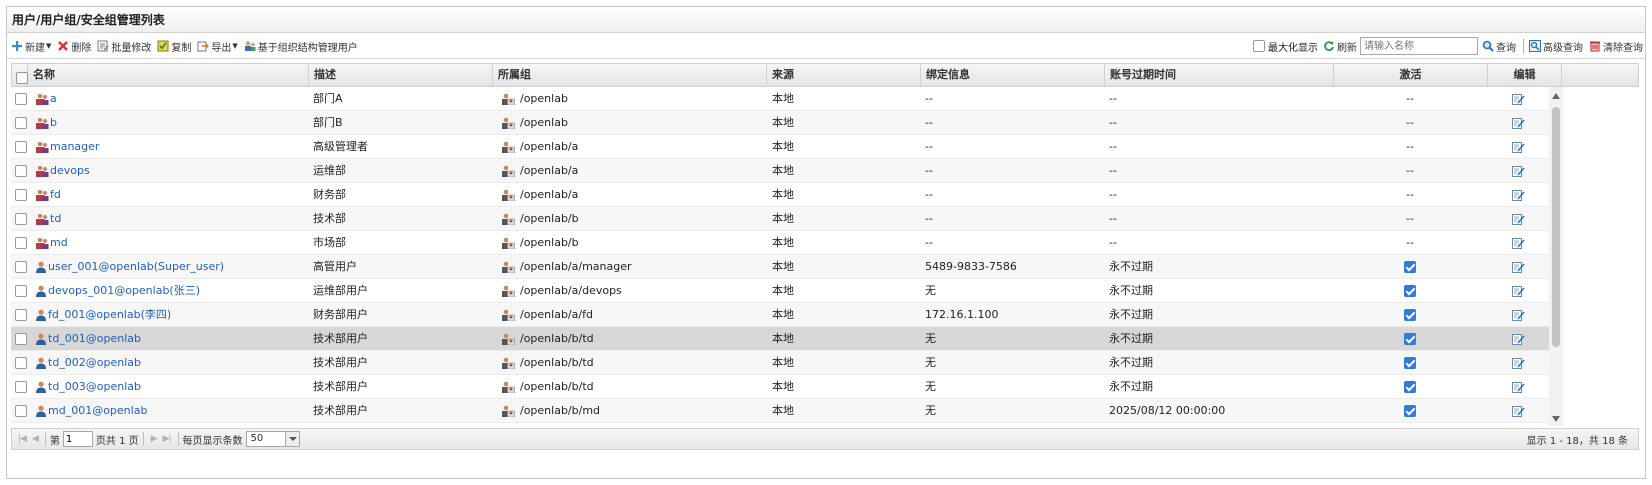 The image size is (1652, 485). Describe the element at coordinates (780, 363) in the screenshot. I see `table-row: td_002@openlab 技术部用户/openlab/b/td 本地 无 永不过期` at that location.